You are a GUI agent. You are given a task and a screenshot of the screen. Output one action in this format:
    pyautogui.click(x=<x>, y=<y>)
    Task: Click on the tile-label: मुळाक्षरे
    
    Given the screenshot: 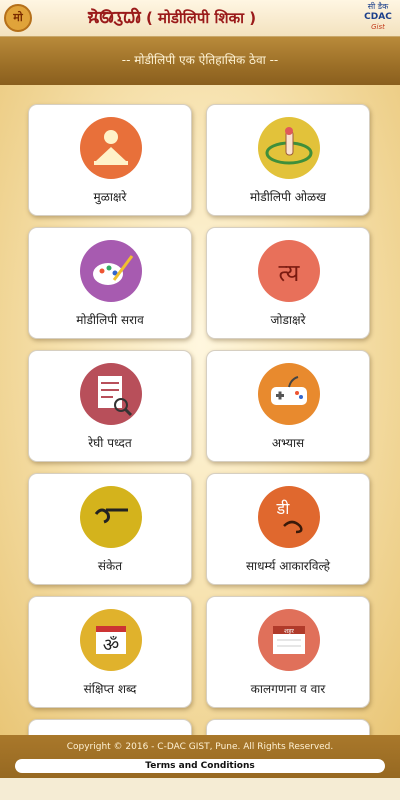 What is the action you would take?
    pyautogui.click(x=110, y=197)
    